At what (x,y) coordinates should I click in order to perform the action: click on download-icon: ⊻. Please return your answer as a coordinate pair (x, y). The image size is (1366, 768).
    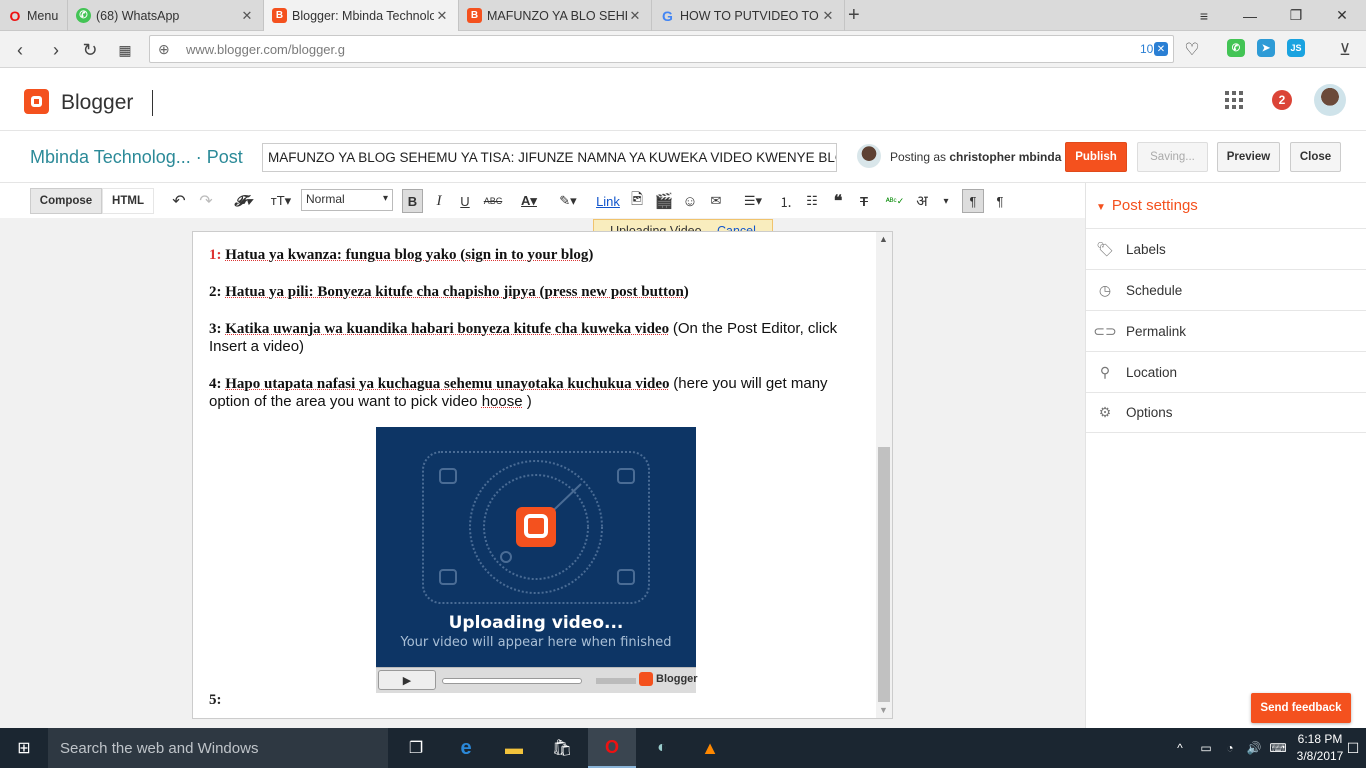
    Looking at the image, I should click on (1345, 50).